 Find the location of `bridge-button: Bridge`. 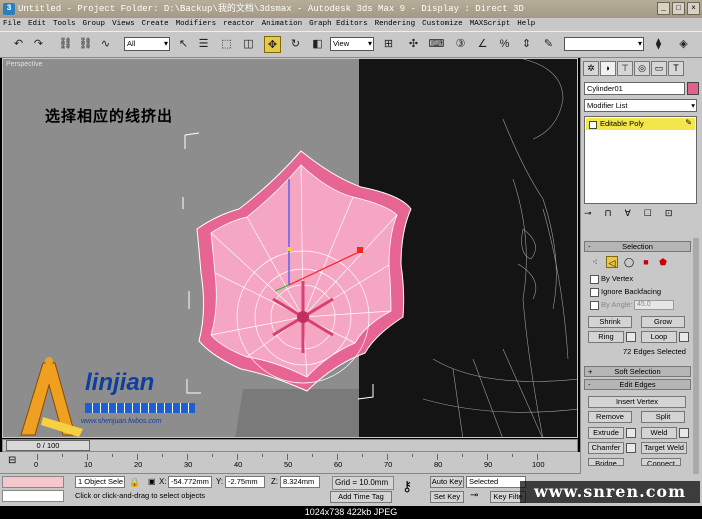

bridge-button: Bridge is located at coordinates (606, 462).